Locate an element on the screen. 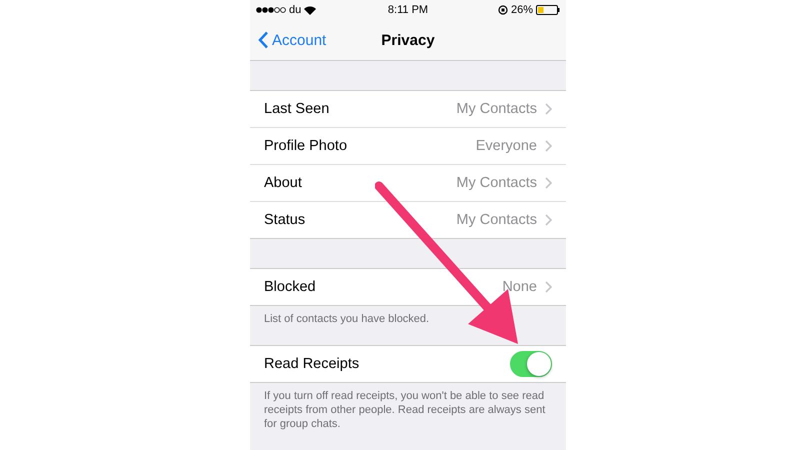  row-label: Profile Photo is located at coordinates (306, 146).